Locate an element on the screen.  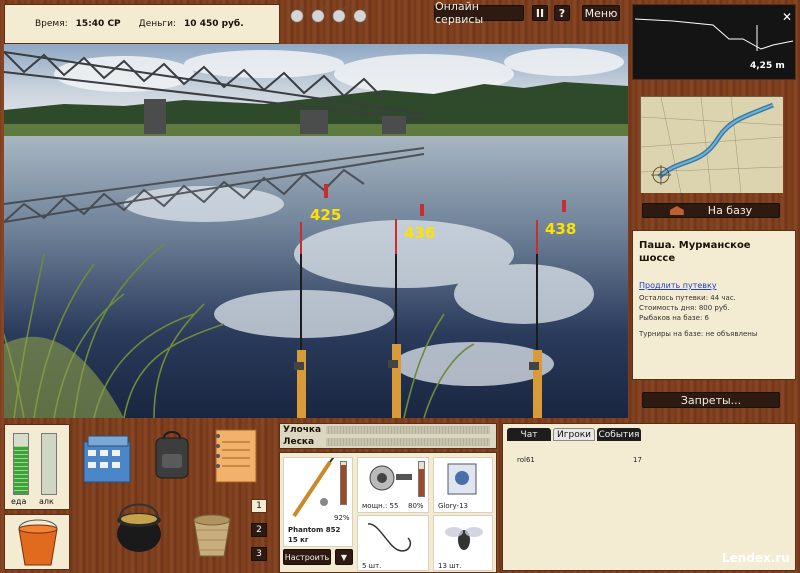
house-icon is located at coordinates (676, 210).